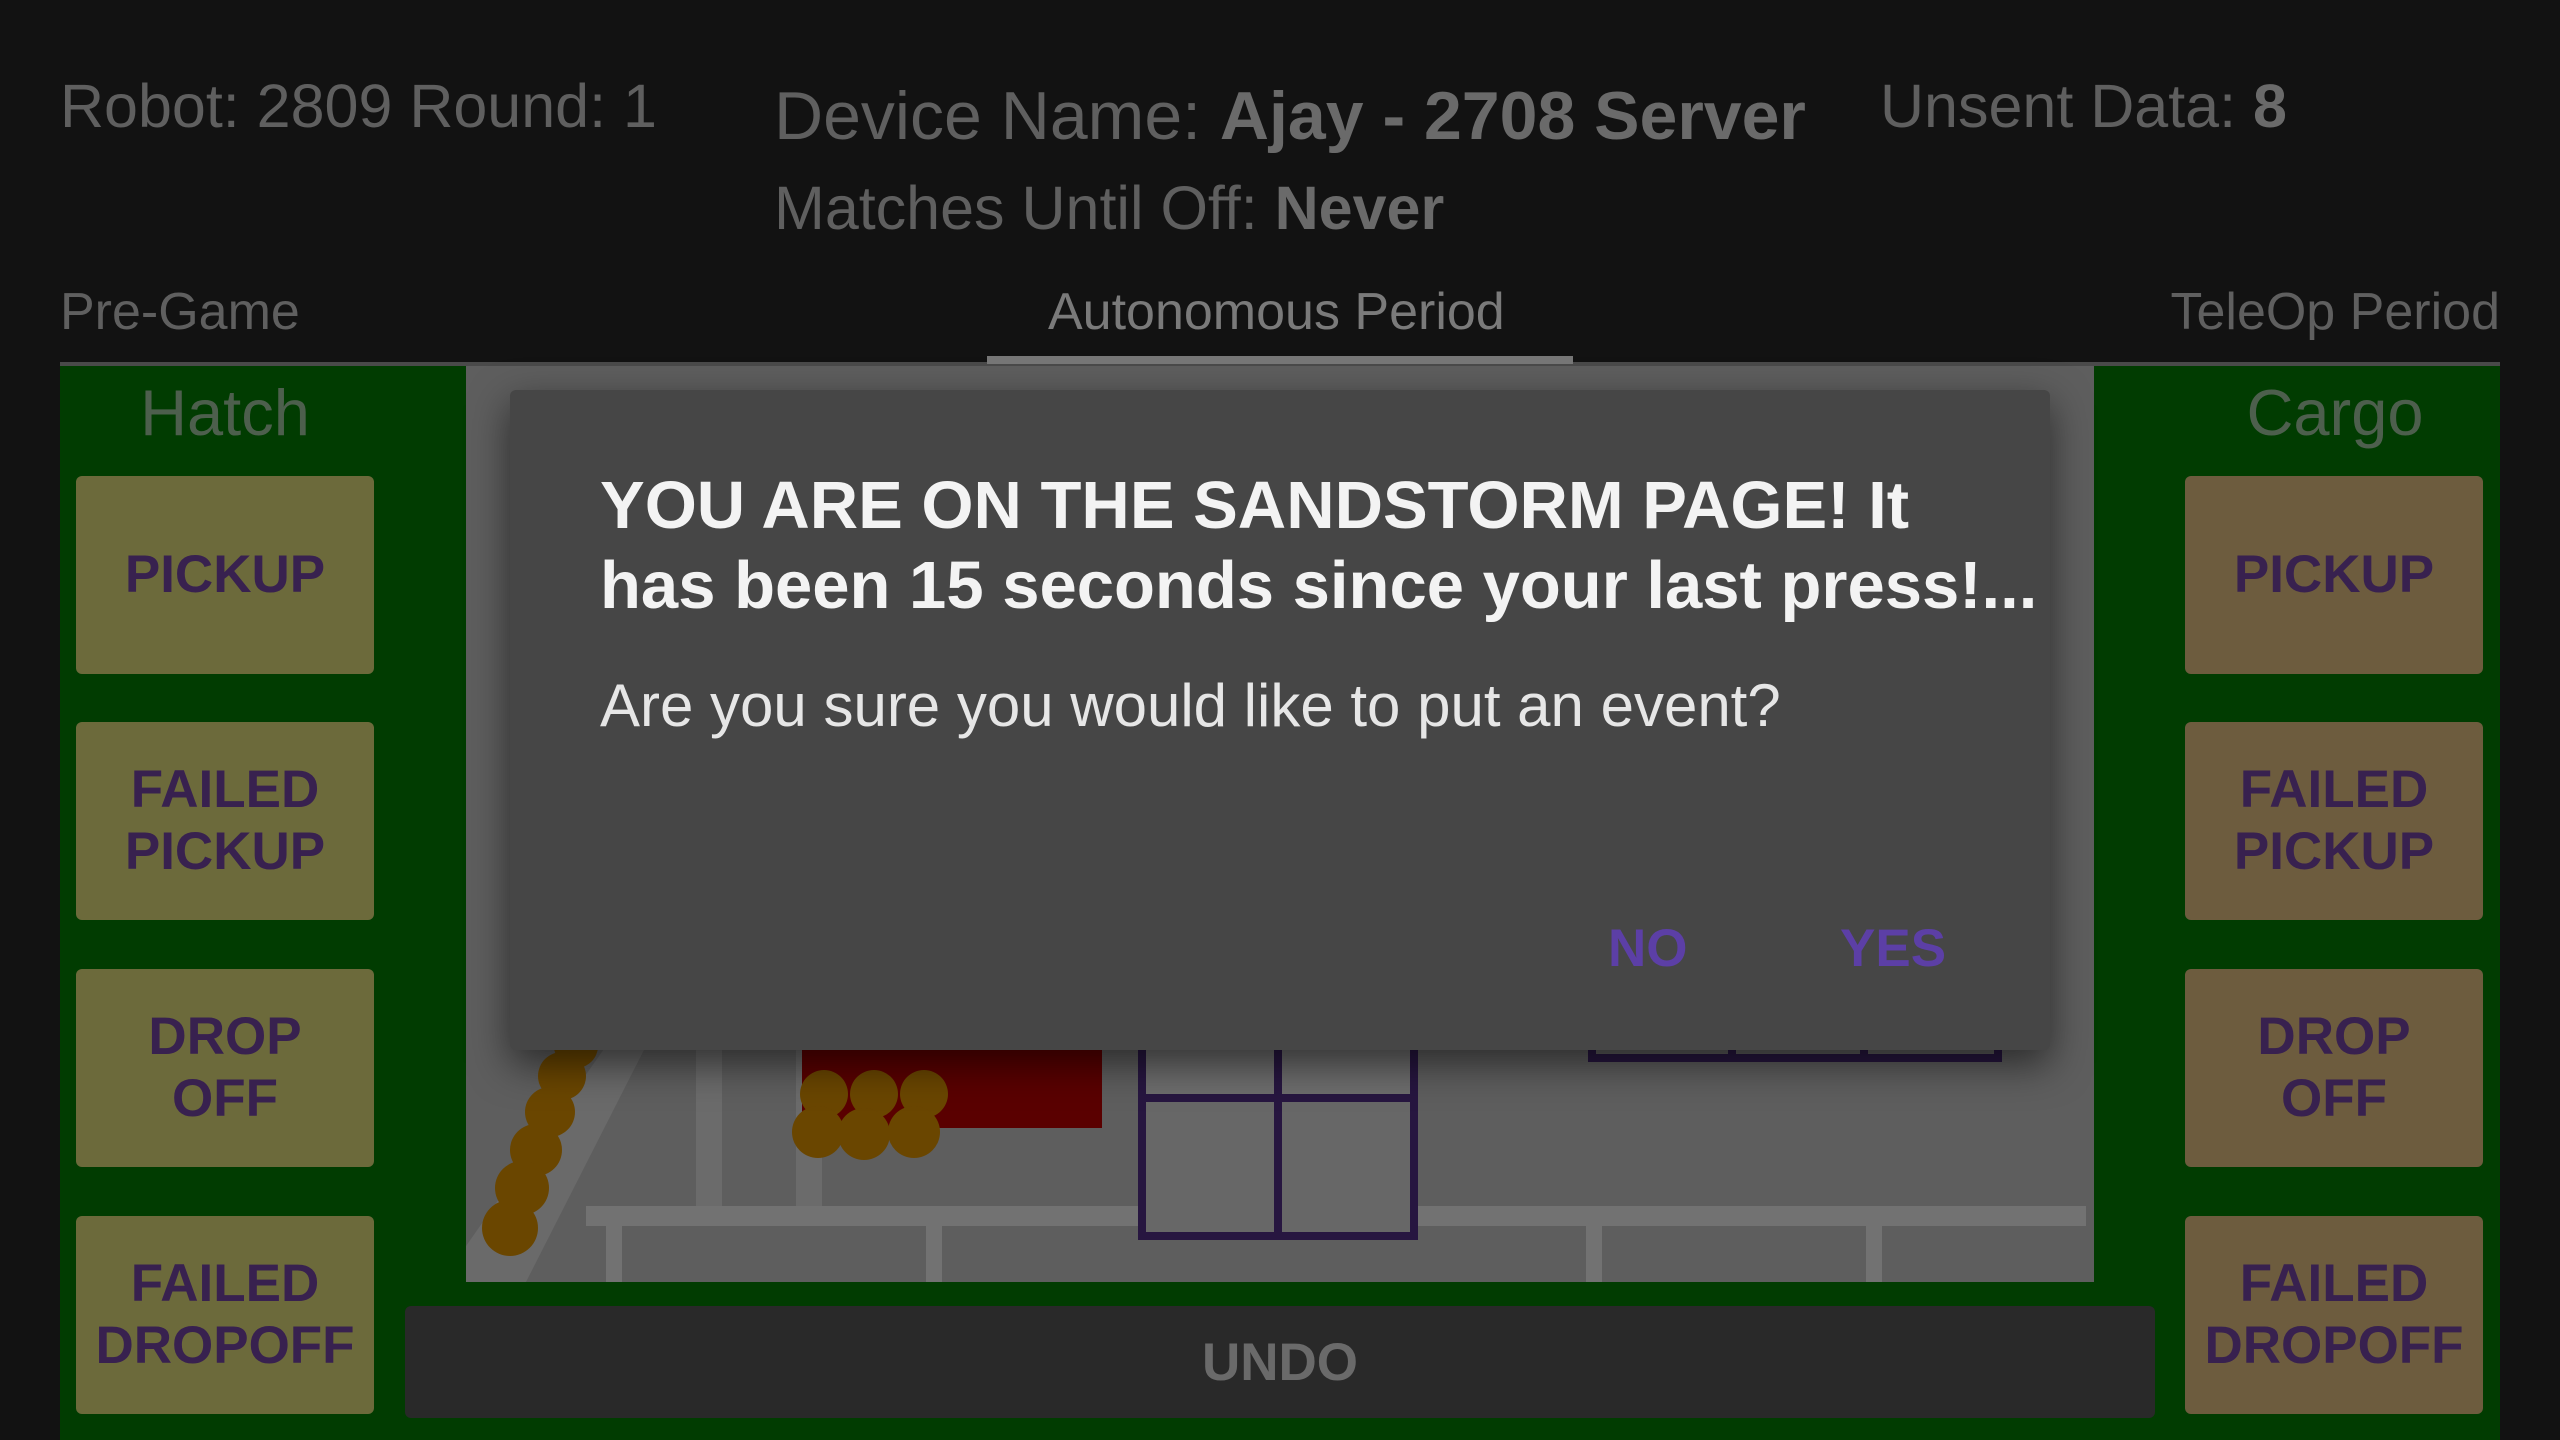 The image size is (2560, 1440). Describe the element at coordinates (225, 412) in the screenshot. I see `hatch-title: Hatch` at that location.